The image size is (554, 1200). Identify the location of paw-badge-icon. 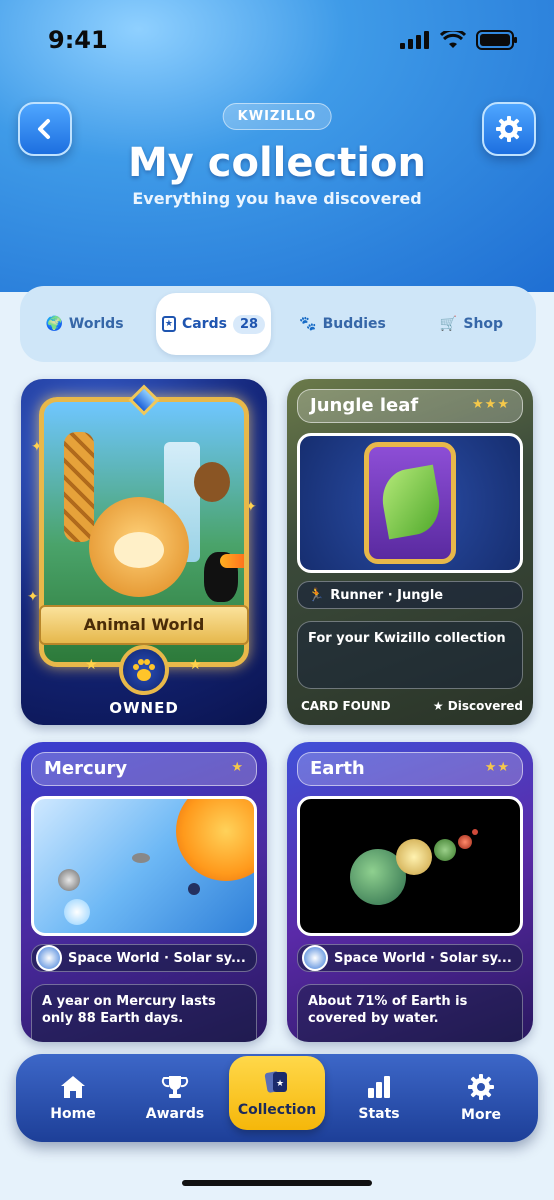
(144, 670).